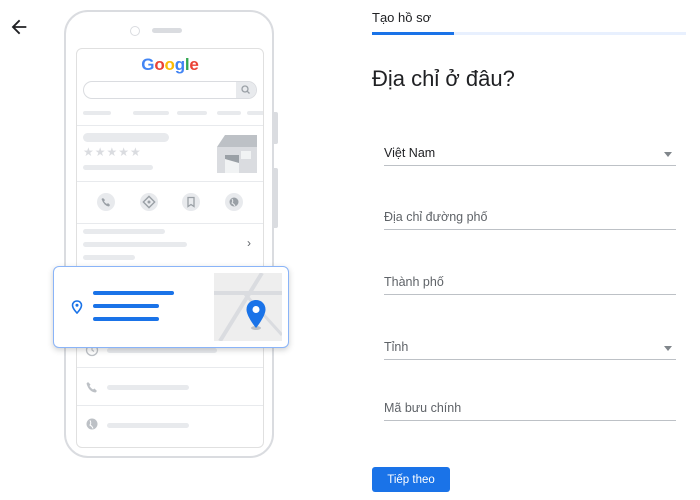  What do you see at coordinates (402, 17) in the screenshot?
I see `tab-label: Tạo hồ sơ` at bounding box center [402, 17].